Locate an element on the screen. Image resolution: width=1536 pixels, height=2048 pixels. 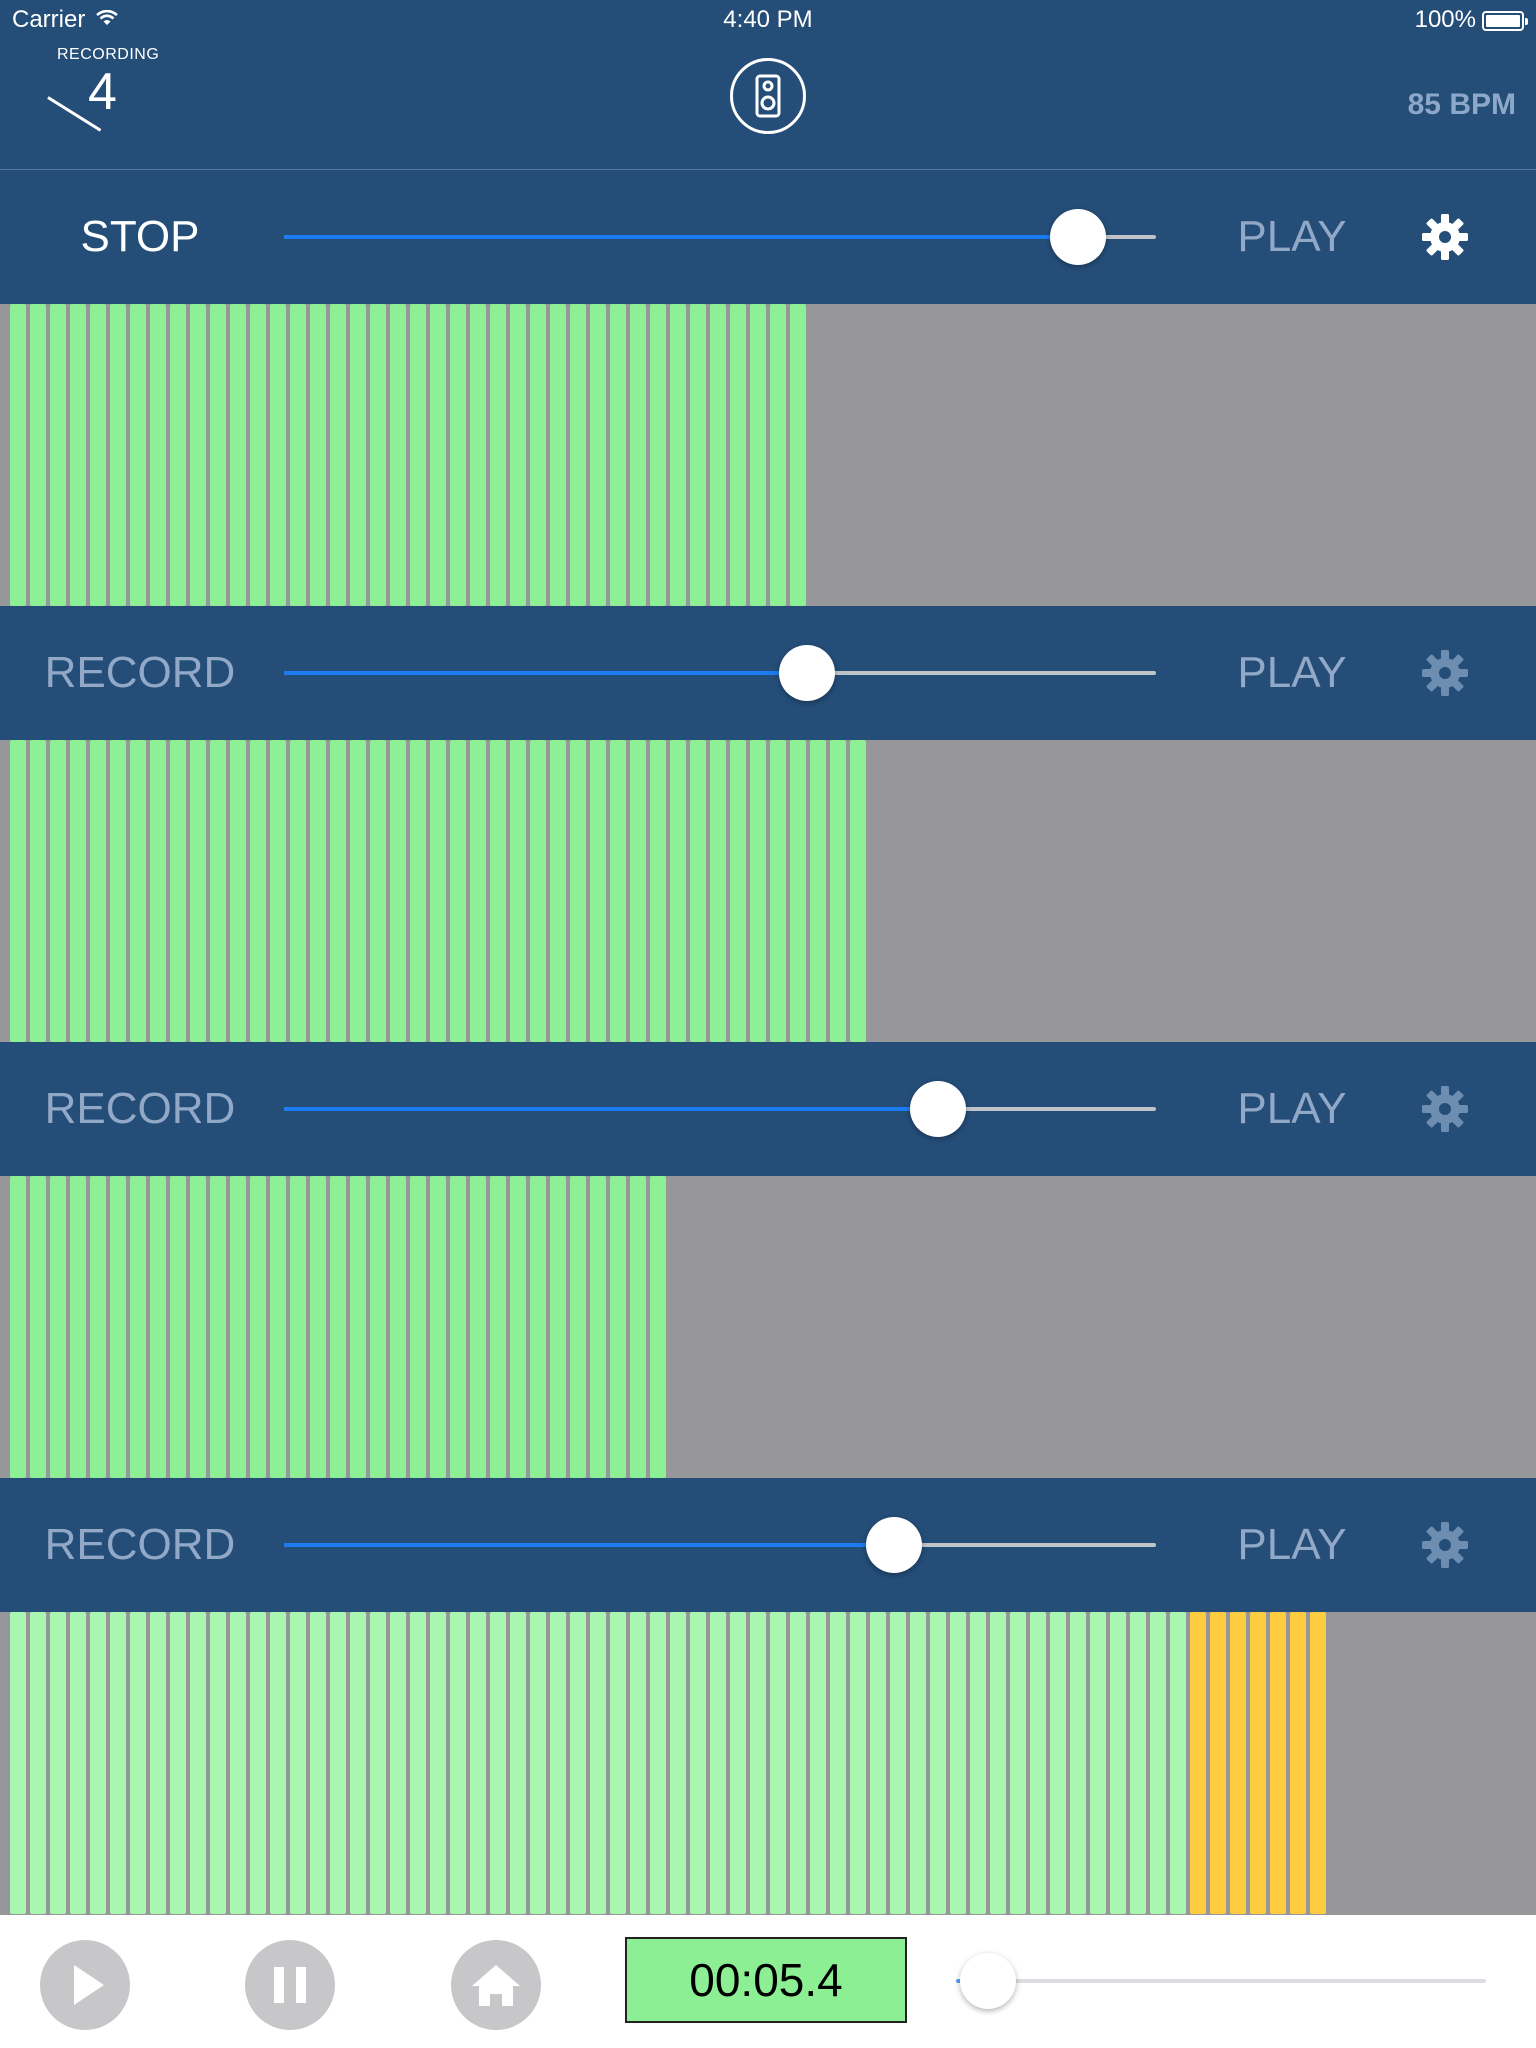
scrub-knob is located at coordinates (987, 1981).